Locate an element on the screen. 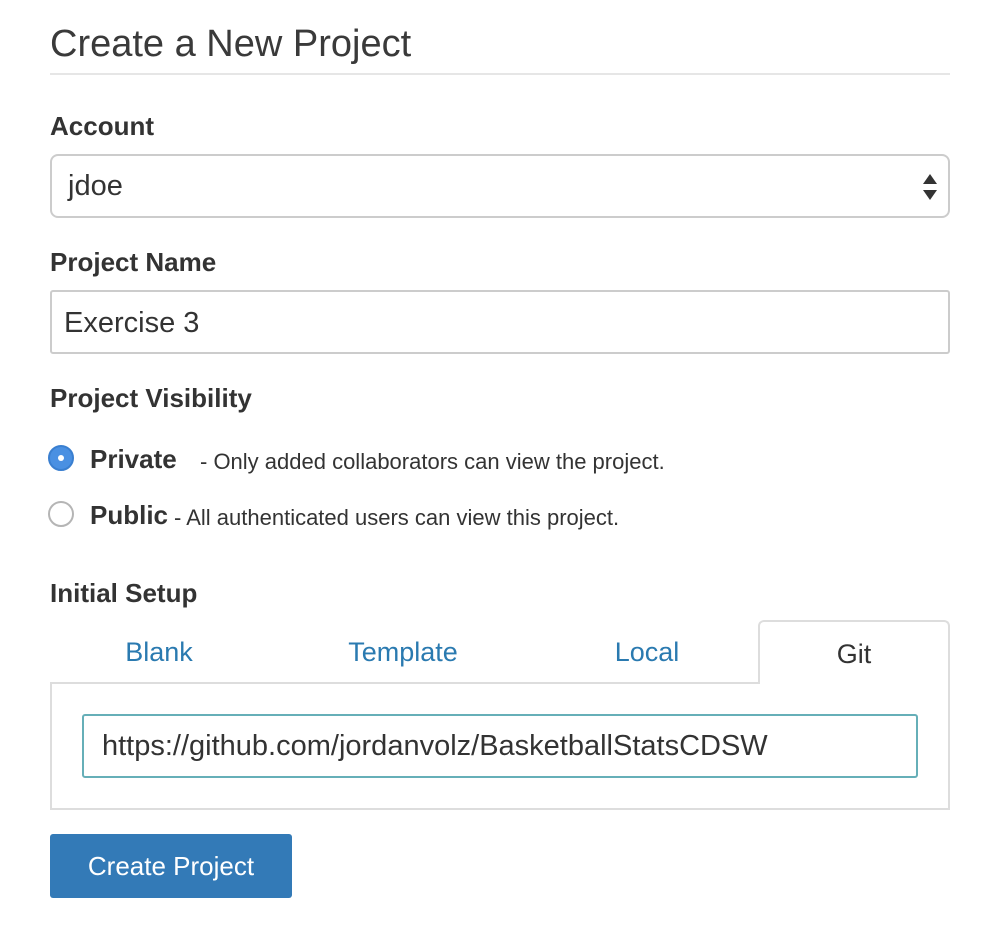 This screenshot has height=930, width=1008. project-visibility-label: Project Visibility is located at coordinates (151, 398).